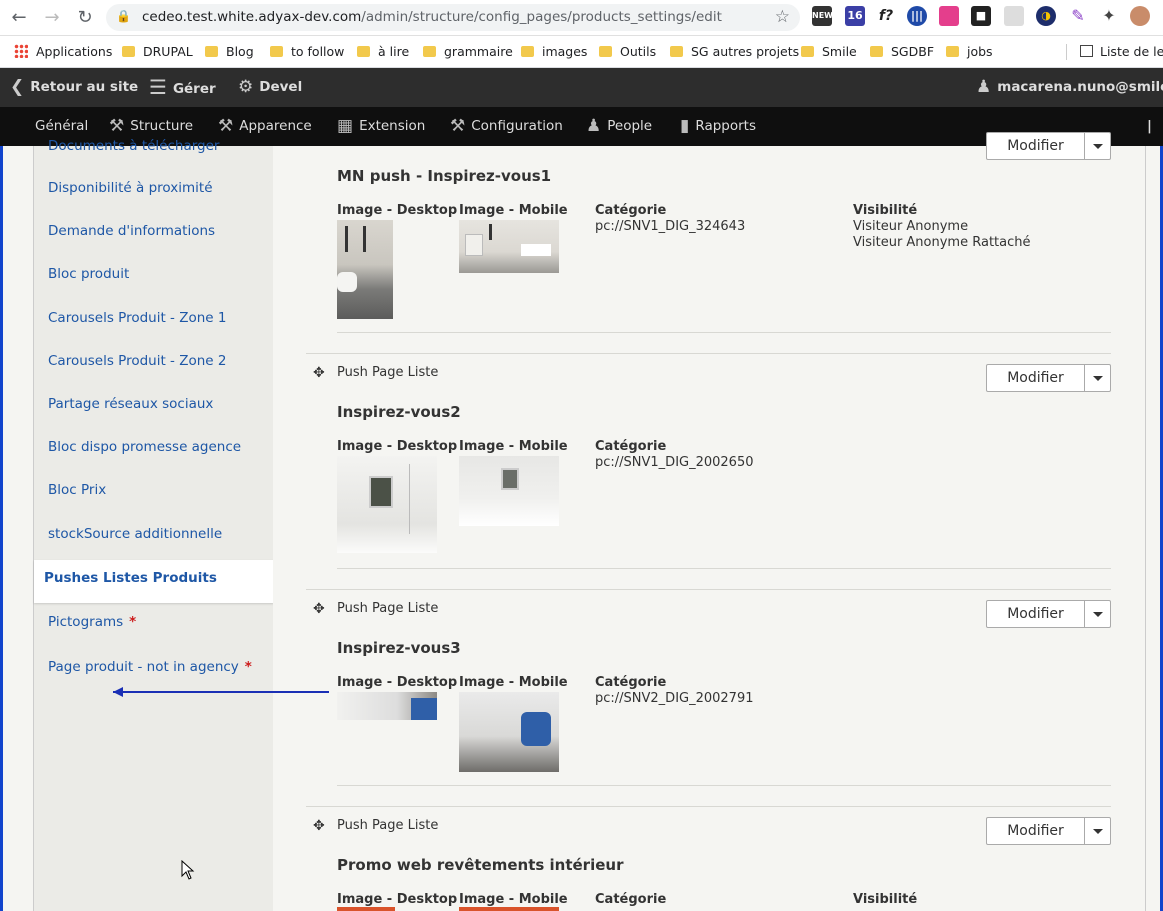  I want to click on user-account-tab: ♟ macarena.nuno@smile.fr, so click(1069, 87).